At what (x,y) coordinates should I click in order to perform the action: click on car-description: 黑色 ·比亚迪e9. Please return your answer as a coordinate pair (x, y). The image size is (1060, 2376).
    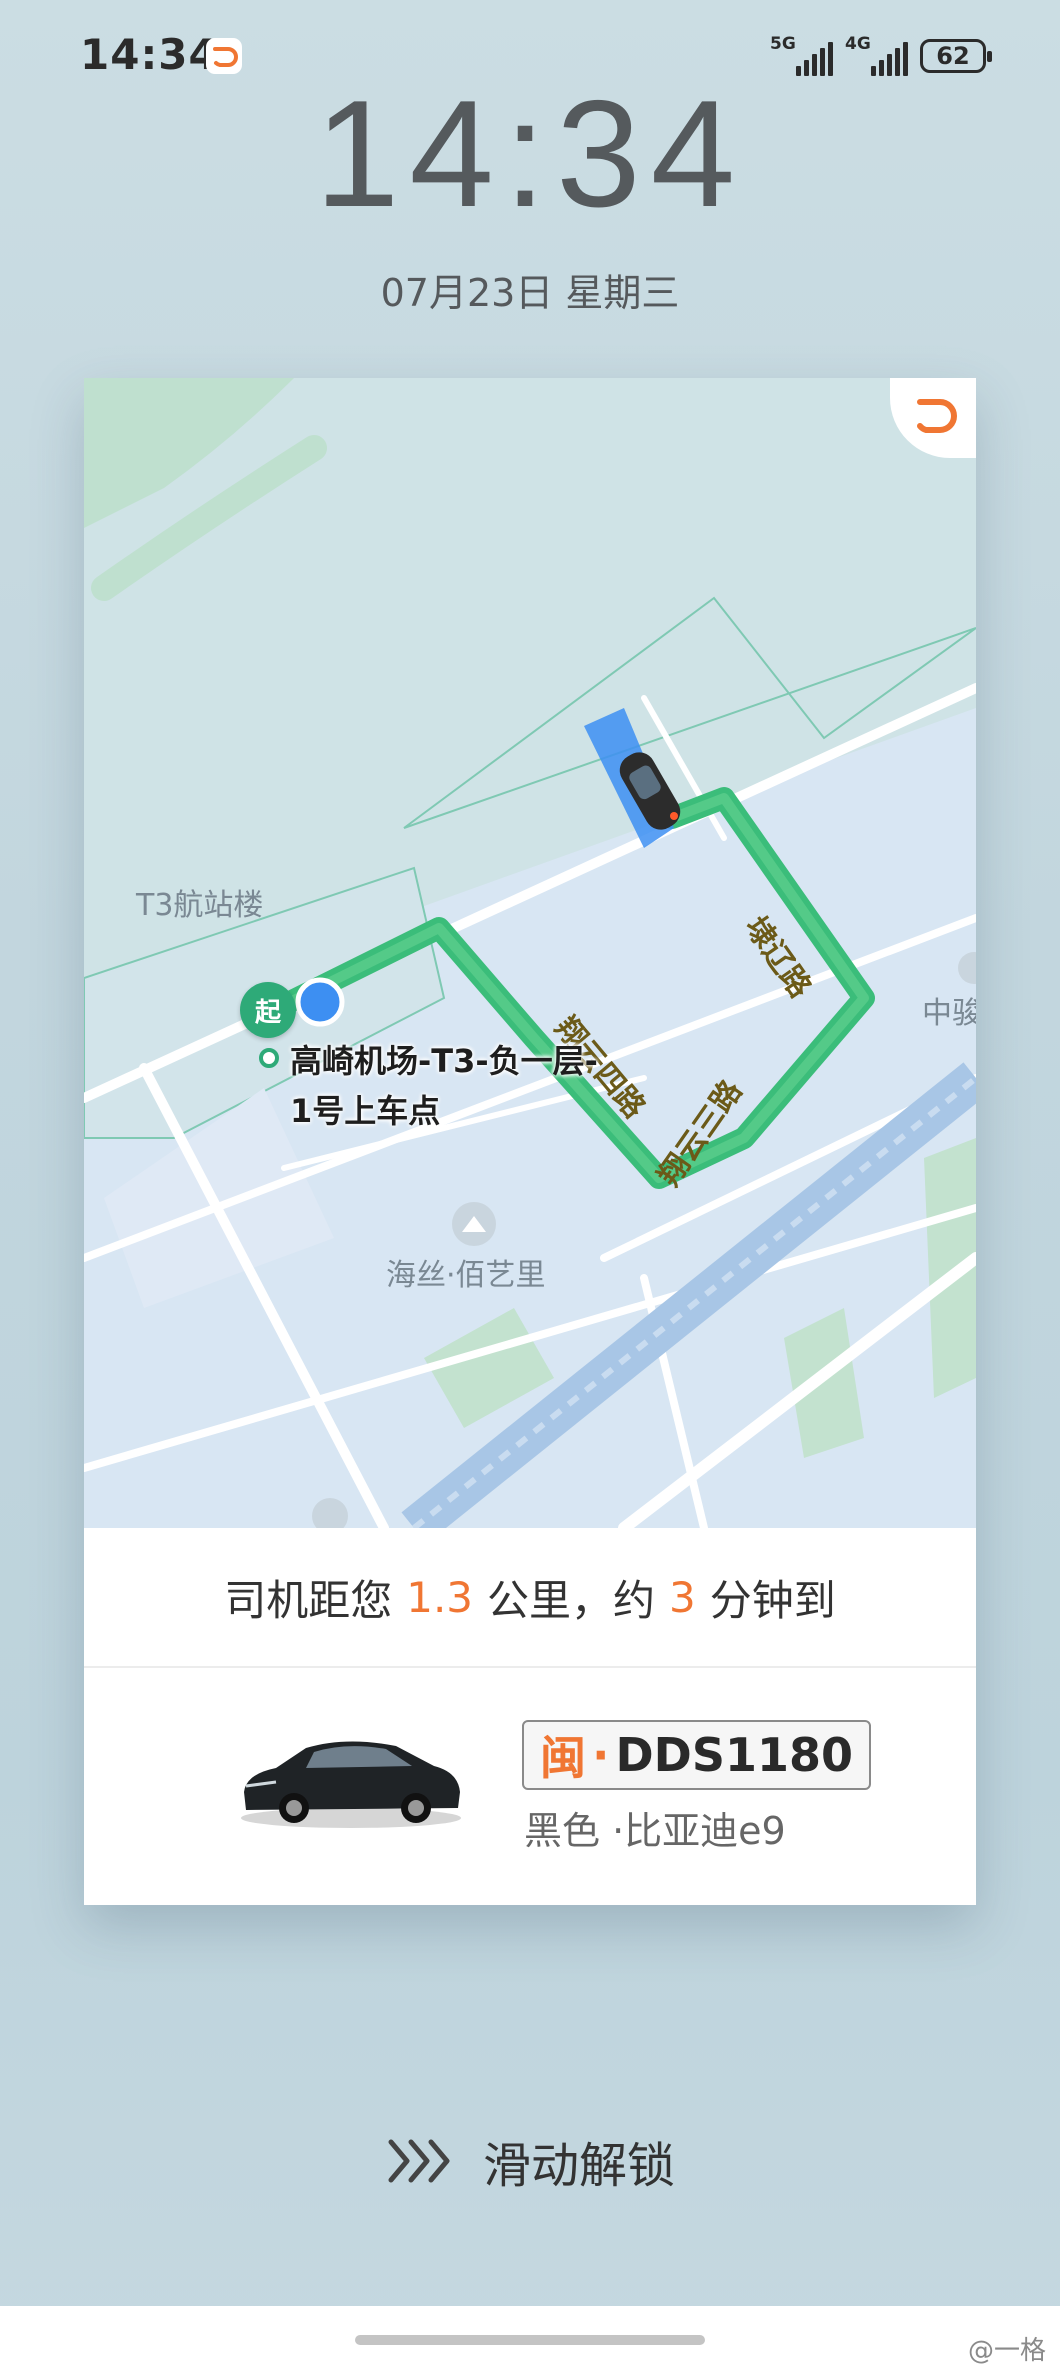
    Looking at the image, I should click on (655, 1831).